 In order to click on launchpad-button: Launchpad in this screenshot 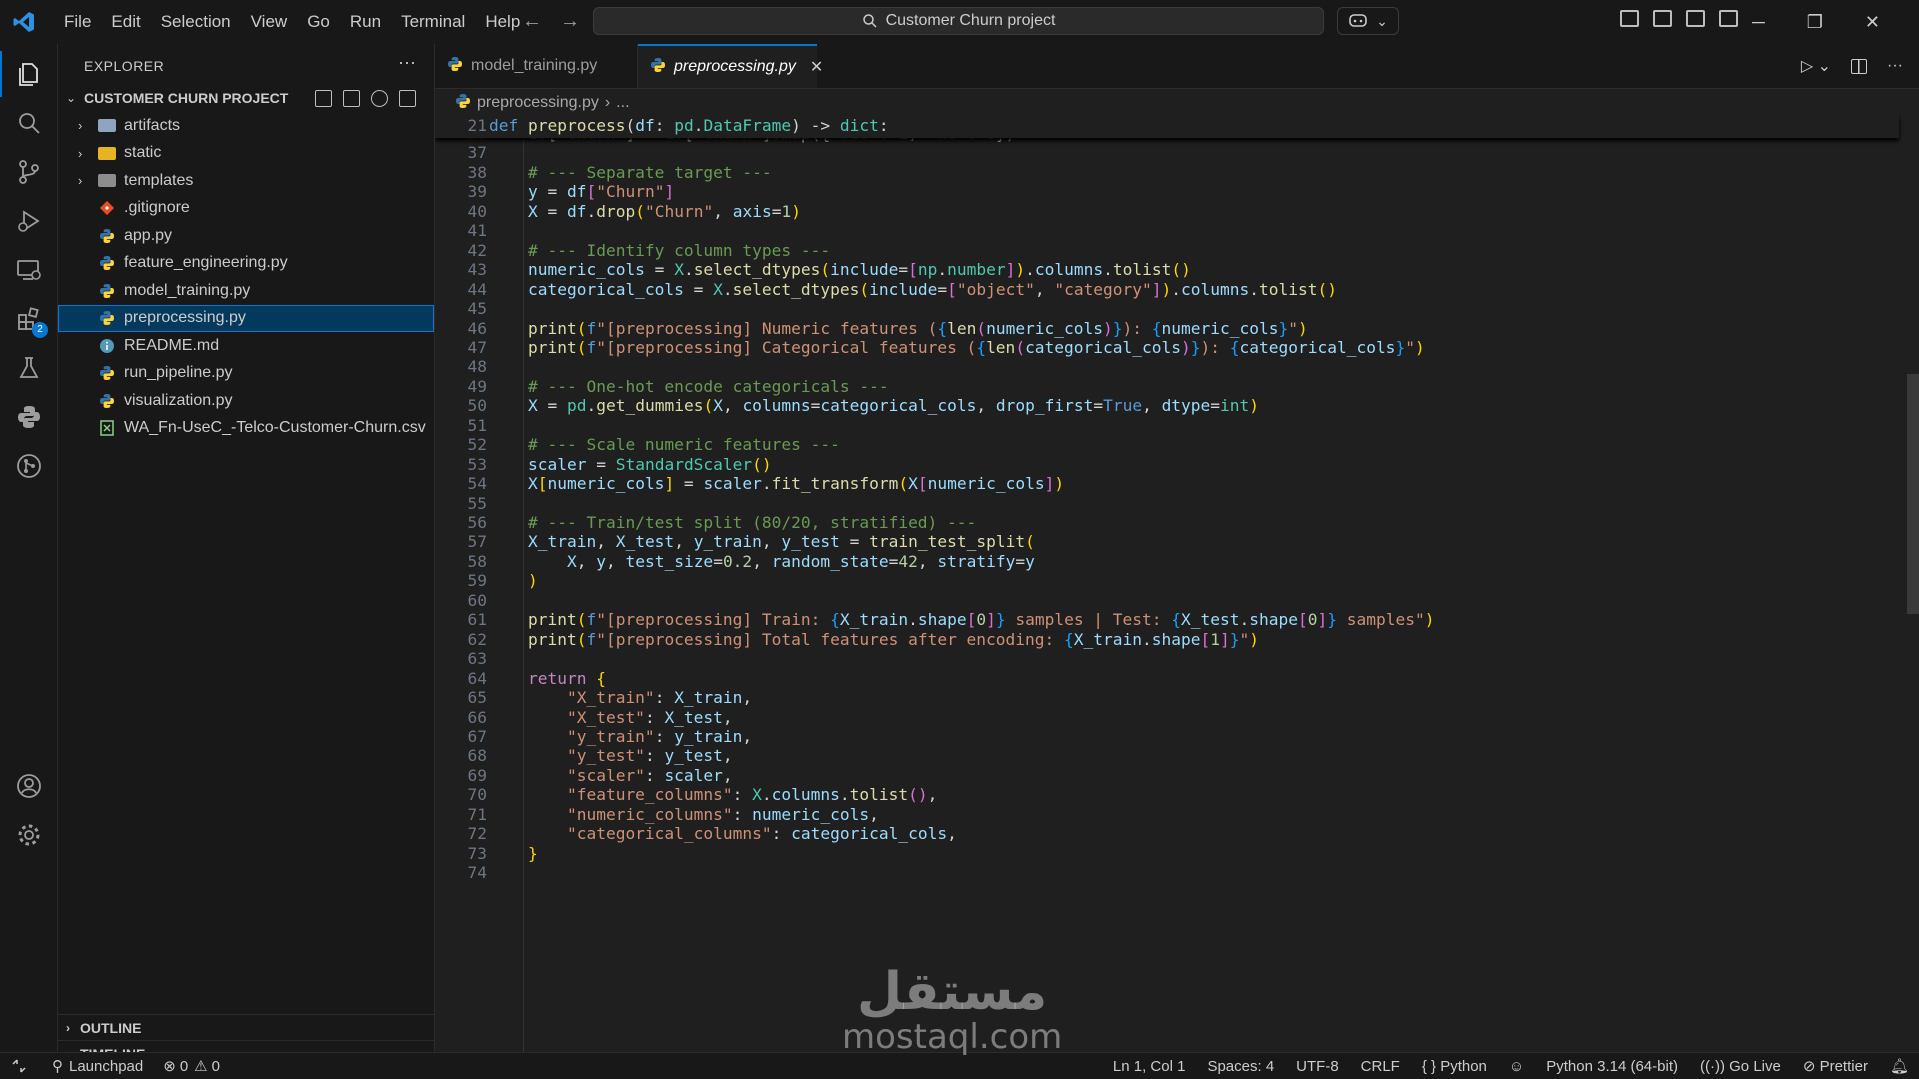, I will do `click(106, 1066)`.